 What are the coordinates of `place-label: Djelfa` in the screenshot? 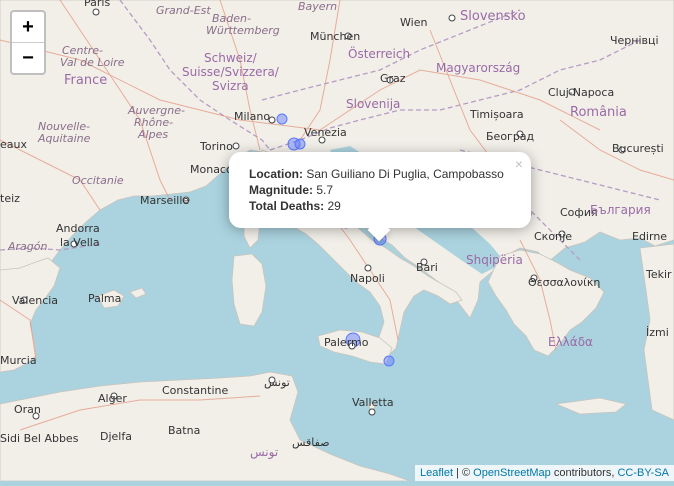 It's located at (116, 436).